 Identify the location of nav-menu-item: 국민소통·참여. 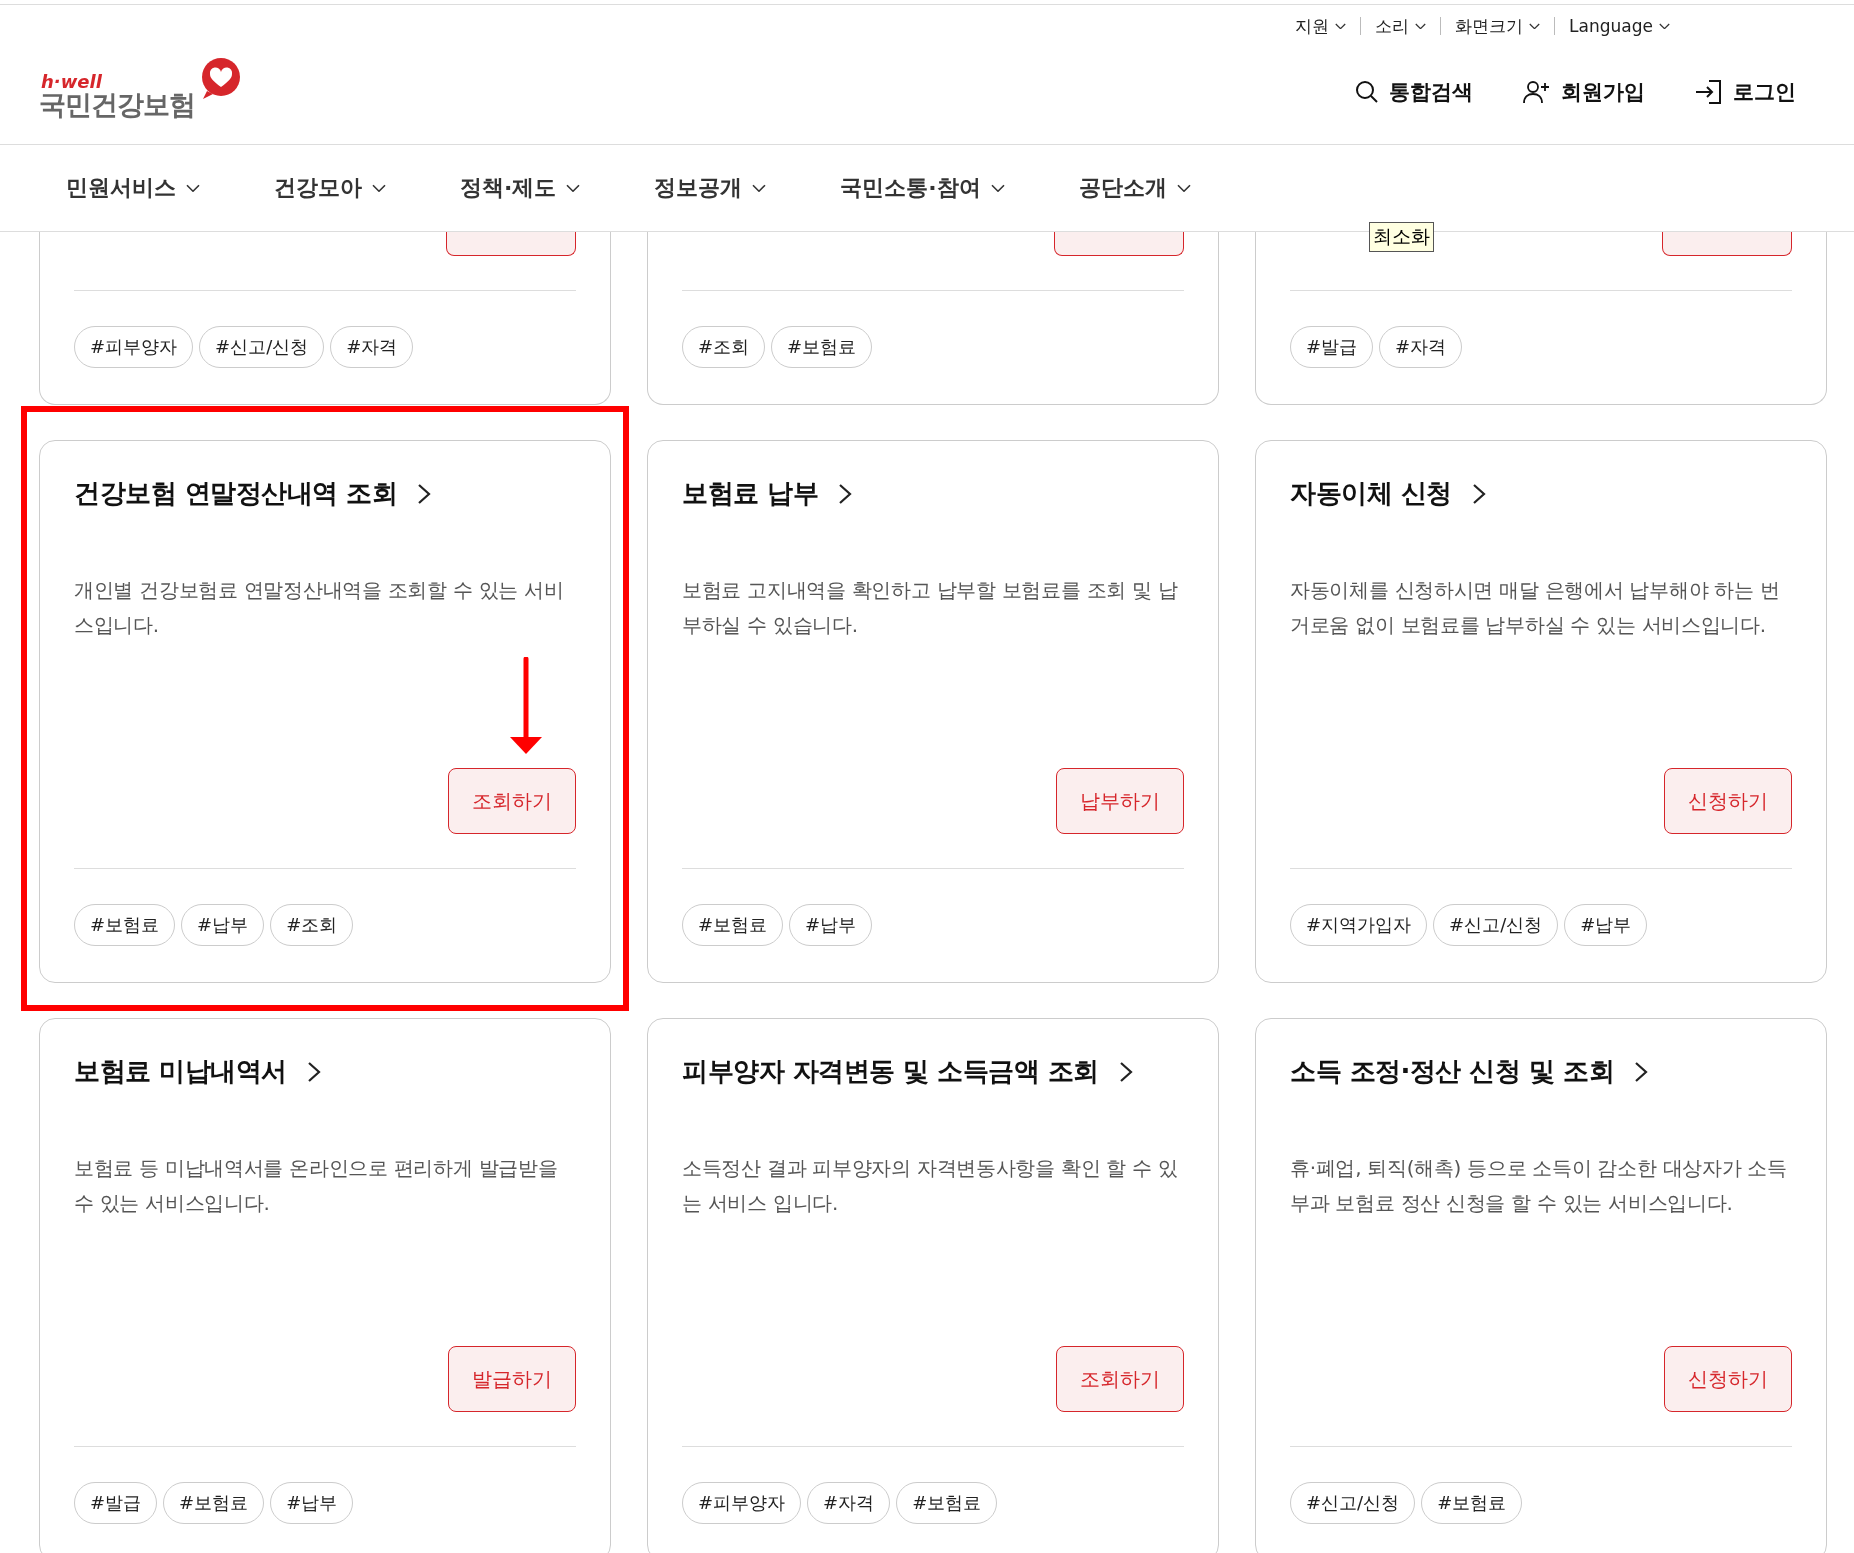
(922, 188).